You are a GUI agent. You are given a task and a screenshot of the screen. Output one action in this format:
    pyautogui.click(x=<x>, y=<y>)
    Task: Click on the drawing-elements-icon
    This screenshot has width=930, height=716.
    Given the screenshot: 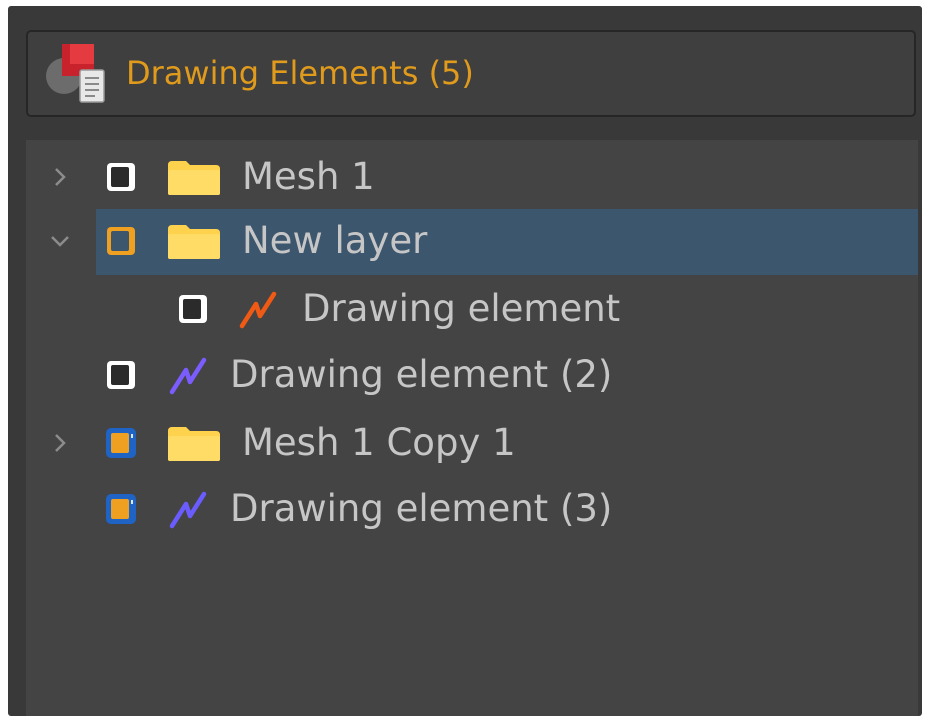 What is the action you would take?
    pyautogui.click(x=74, y=72)
    